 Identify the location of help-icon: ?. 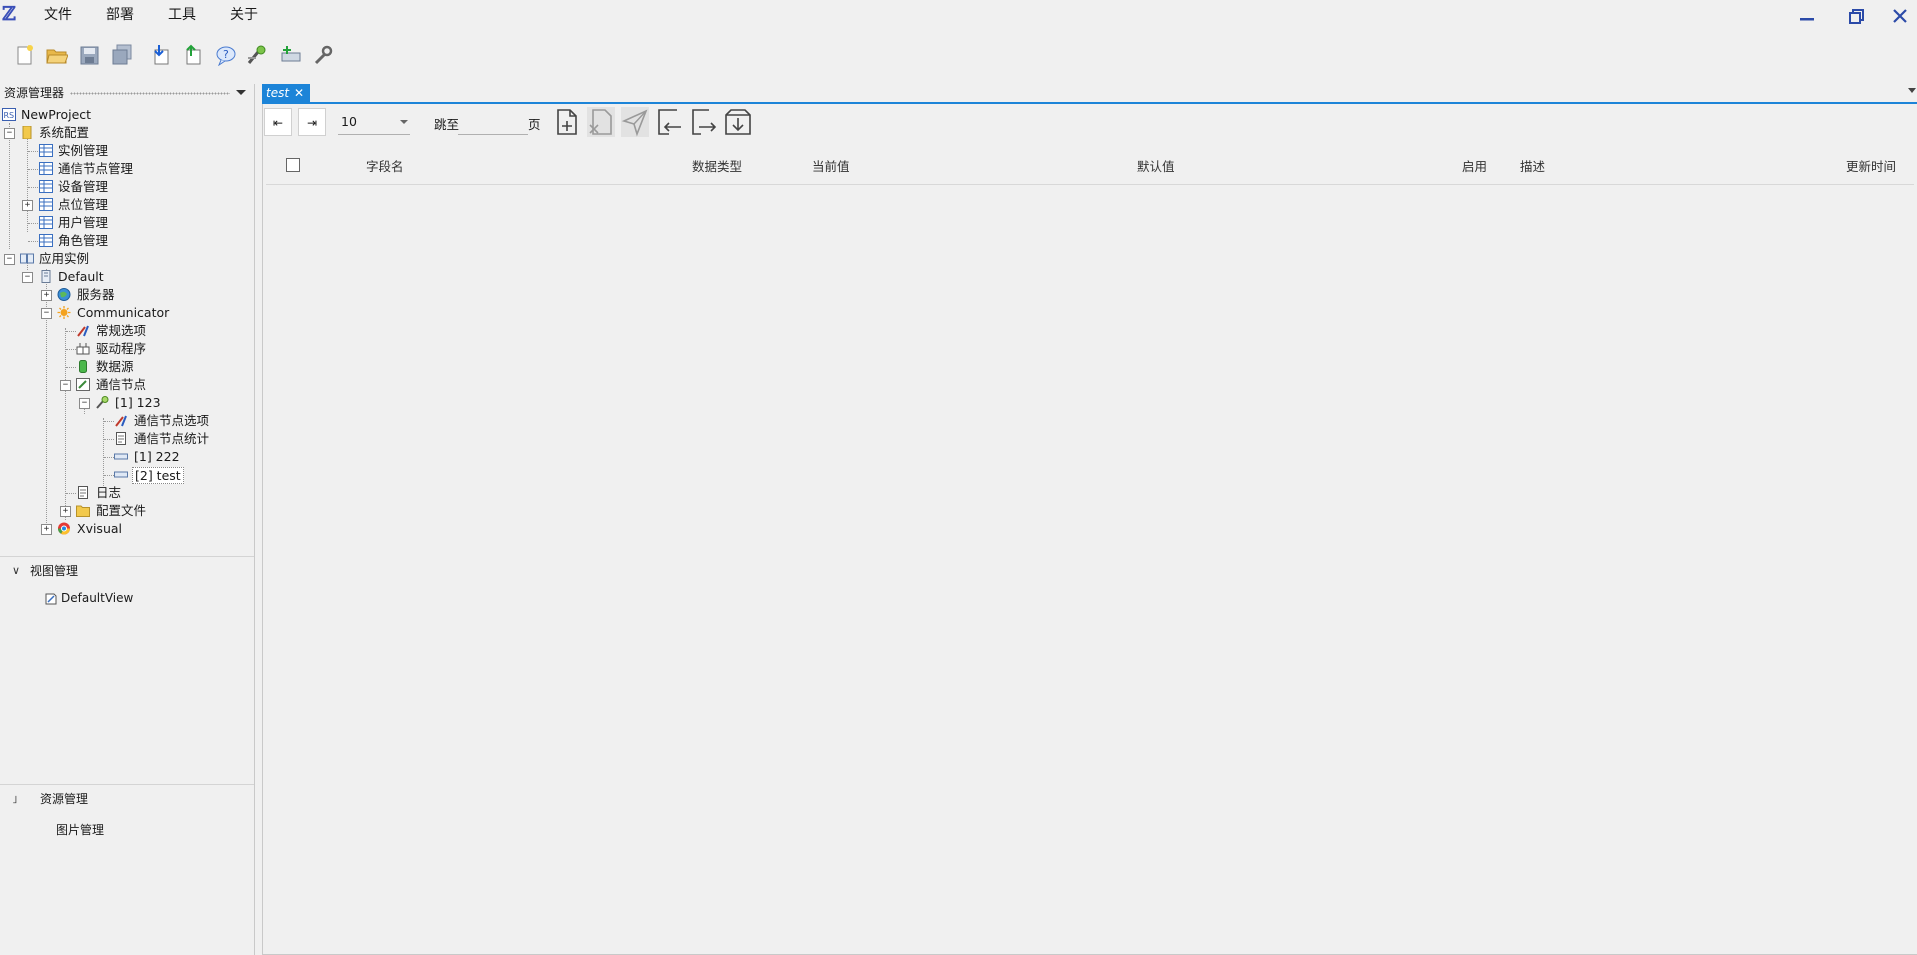
(225, 55).